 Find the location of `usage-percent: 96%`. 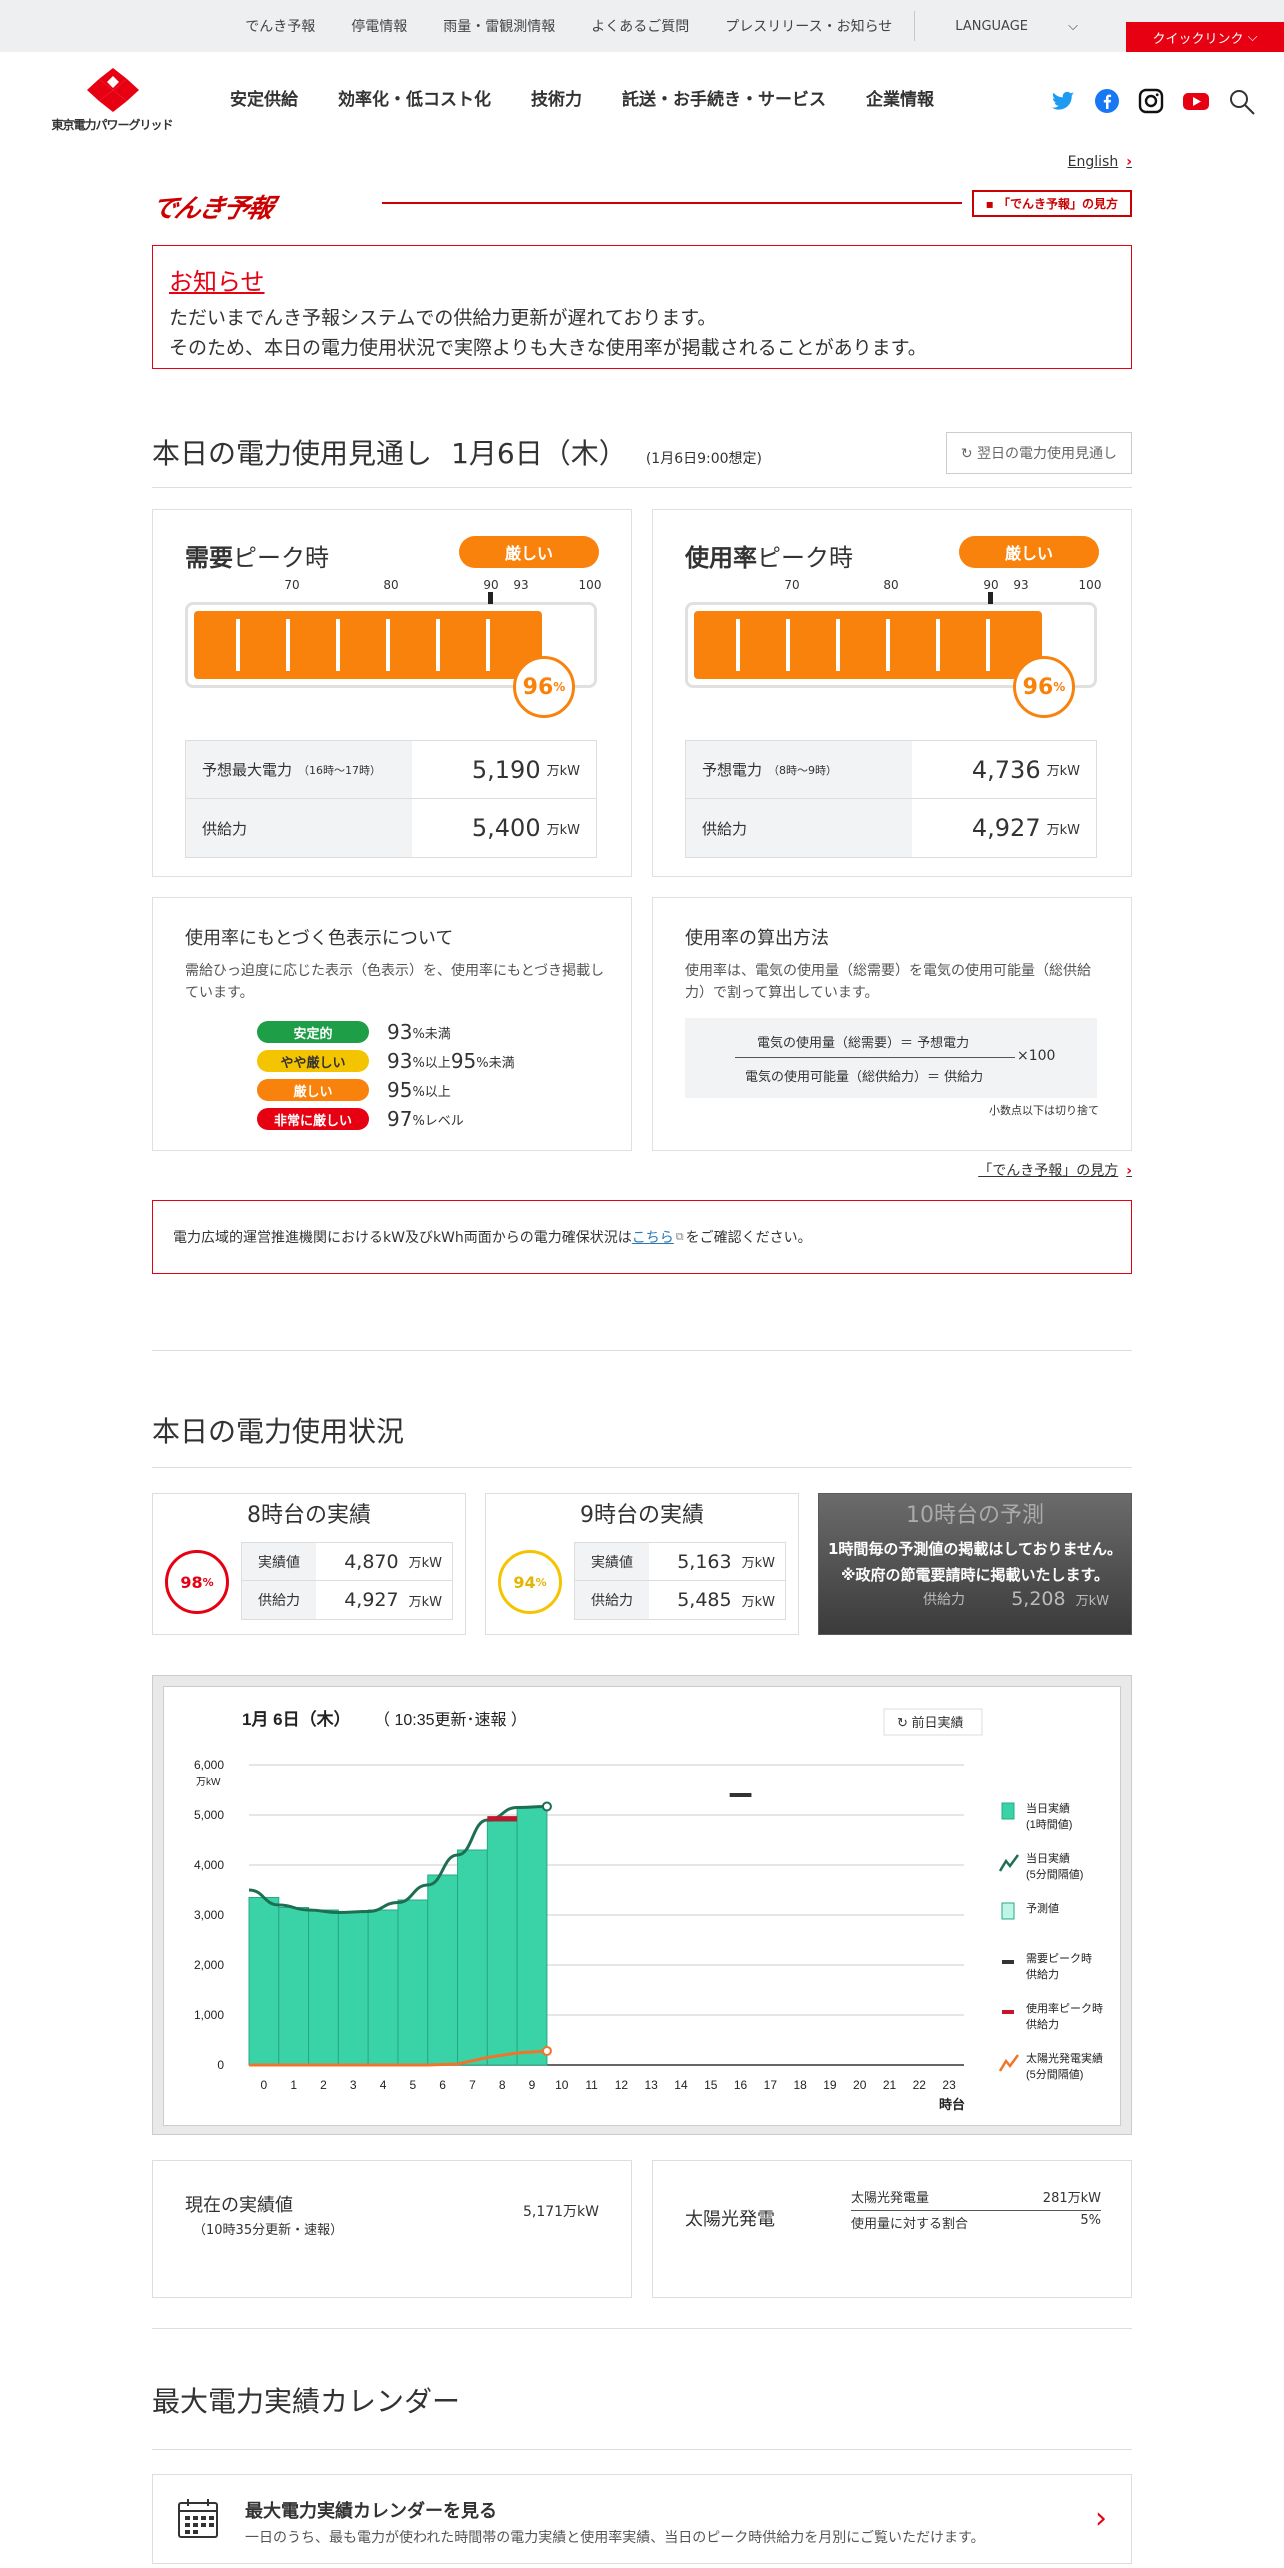

usage-percent: 96% is located at coordinates (544, 687).